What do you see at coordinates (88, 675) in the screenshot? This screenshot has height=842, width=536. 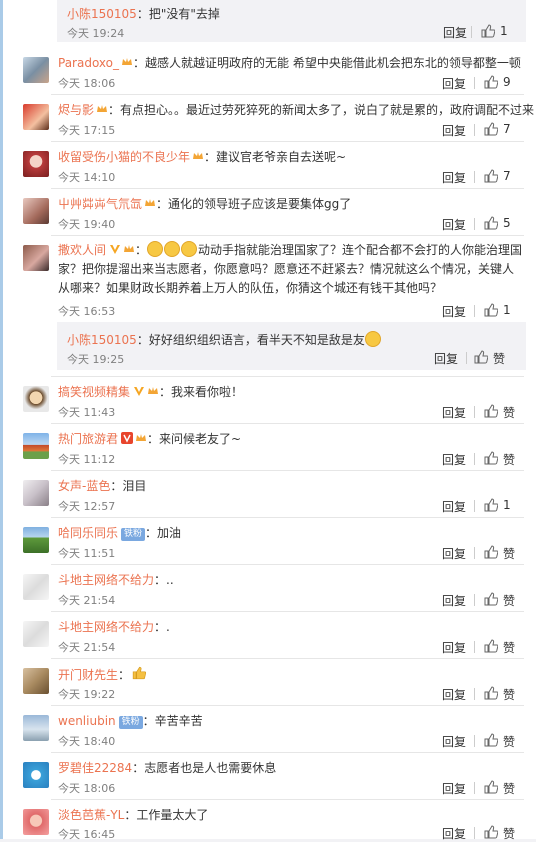 I see `username-link: 开门财先生` at bounding box center [88, 675].